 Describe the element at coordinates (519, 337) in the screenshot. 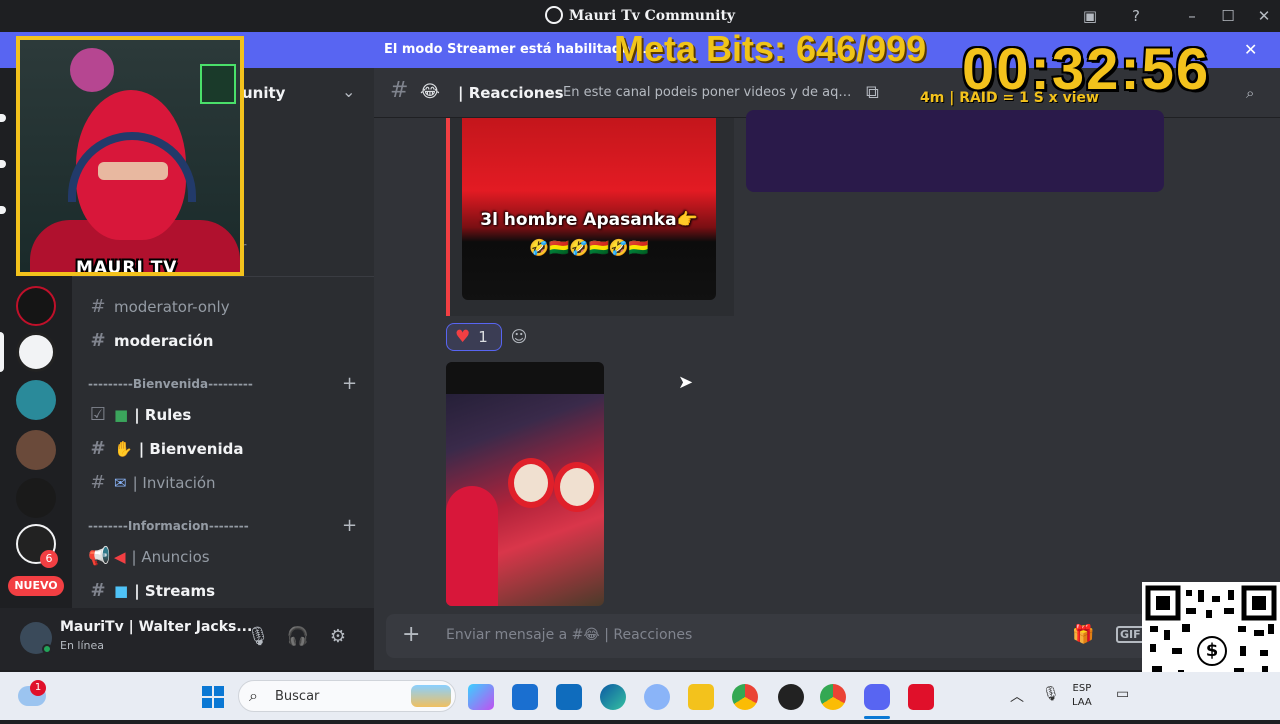

I see `add-reaction-icon: ☺` at that location.